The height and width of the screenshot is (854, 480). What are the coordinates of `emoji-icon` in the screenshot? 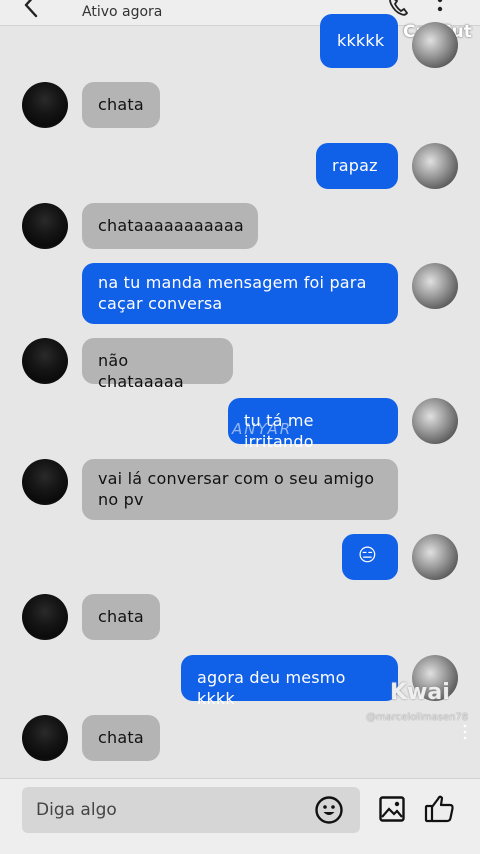 It's located at (329, 810).